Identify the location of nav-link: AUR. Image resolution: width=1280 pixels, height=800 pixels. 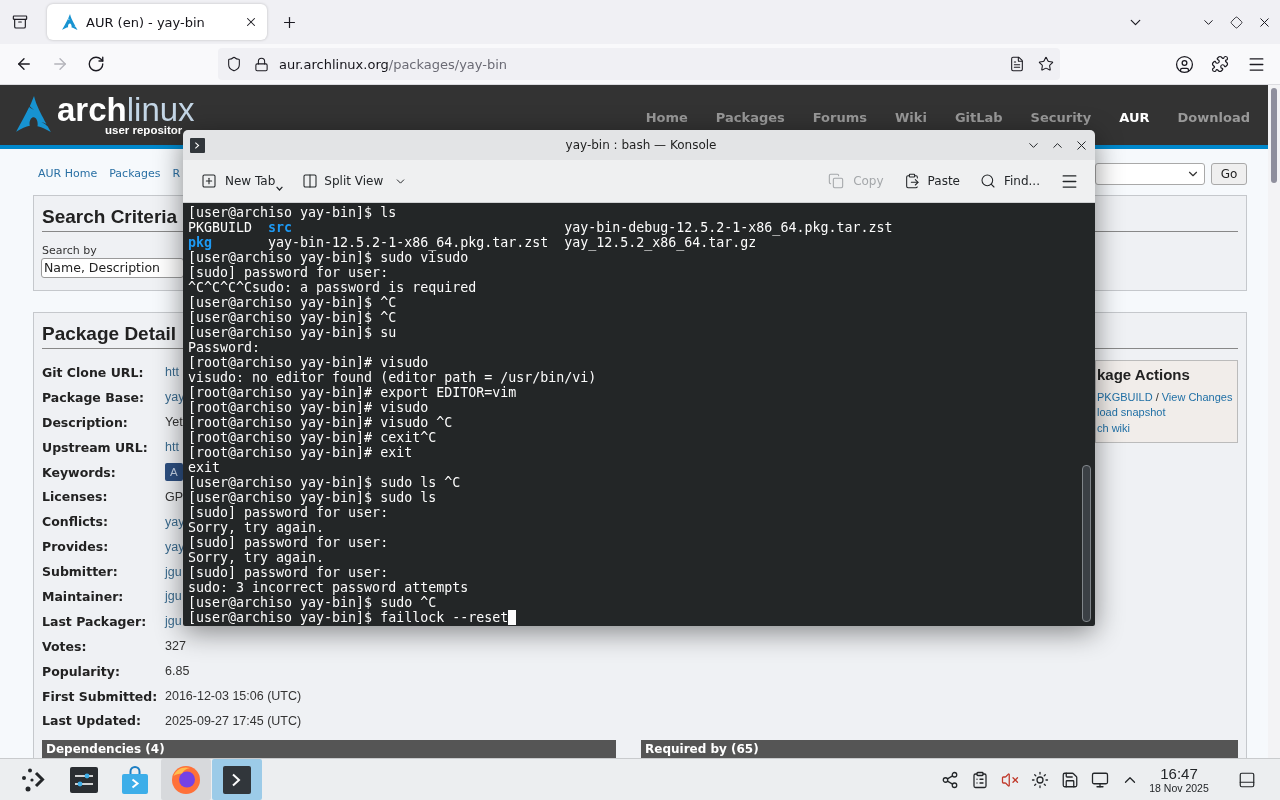
(1134, 118).